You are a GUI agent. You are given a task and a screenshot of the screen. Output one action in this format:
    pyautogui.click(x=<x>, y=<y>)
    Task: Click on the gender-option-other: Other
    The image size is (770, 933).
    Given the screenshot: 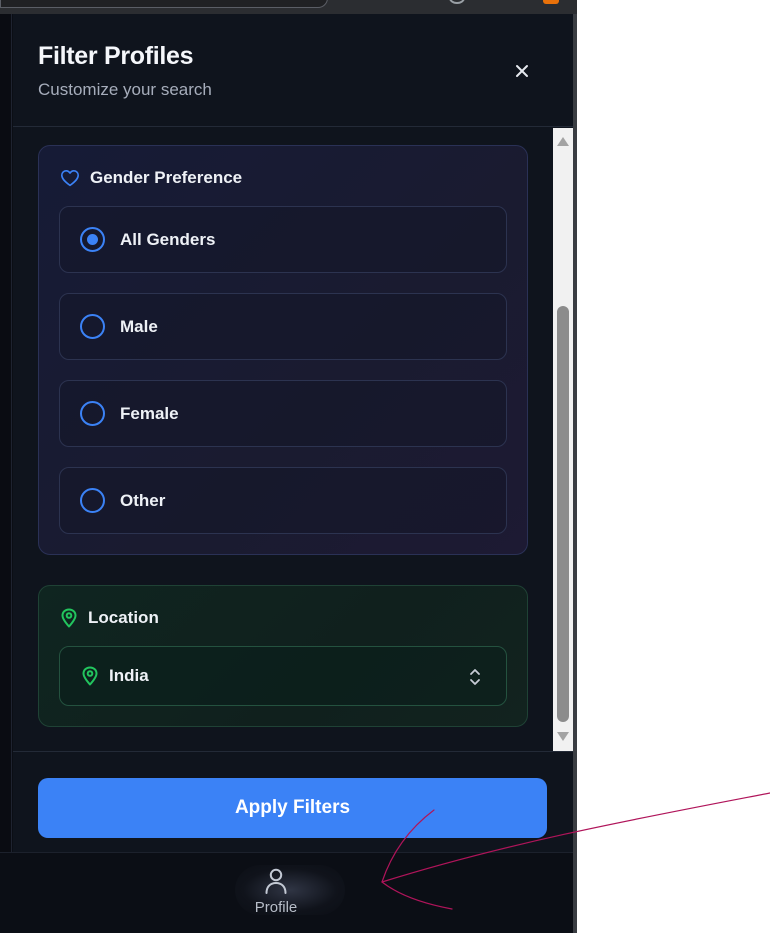 What is the action you would take?
    pyautogui.click(x=283, y=500)
    